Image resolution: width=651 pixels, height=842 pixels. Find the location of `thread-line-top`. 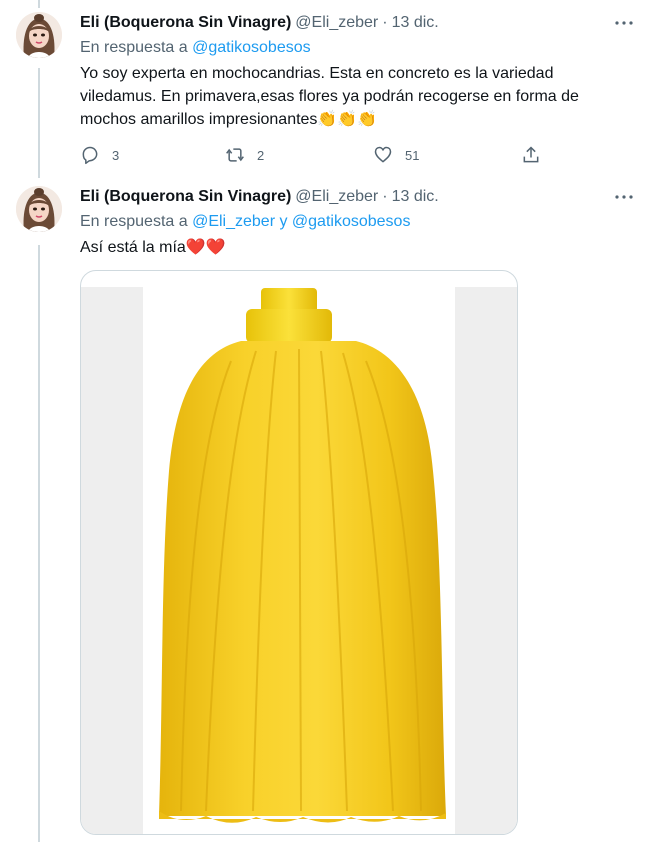

thread-line-top is located at coordinates (39, 4).